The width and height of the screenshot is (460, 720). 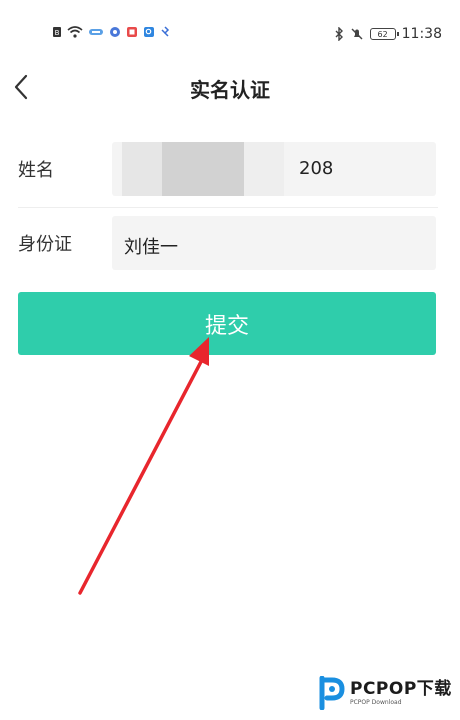 I want to click on status-icons-right: 62 11:38, so click(x=388, y=34).